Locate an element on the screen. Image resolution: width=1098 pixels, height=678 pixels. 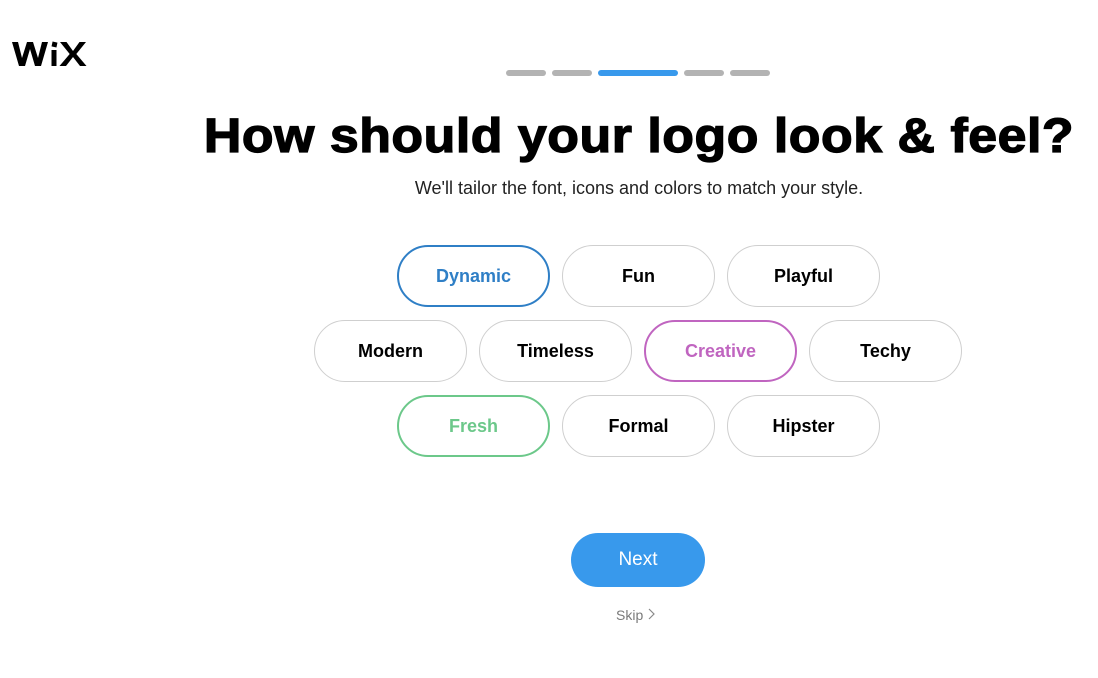
wix-logo is located at coordinates (51, 54).